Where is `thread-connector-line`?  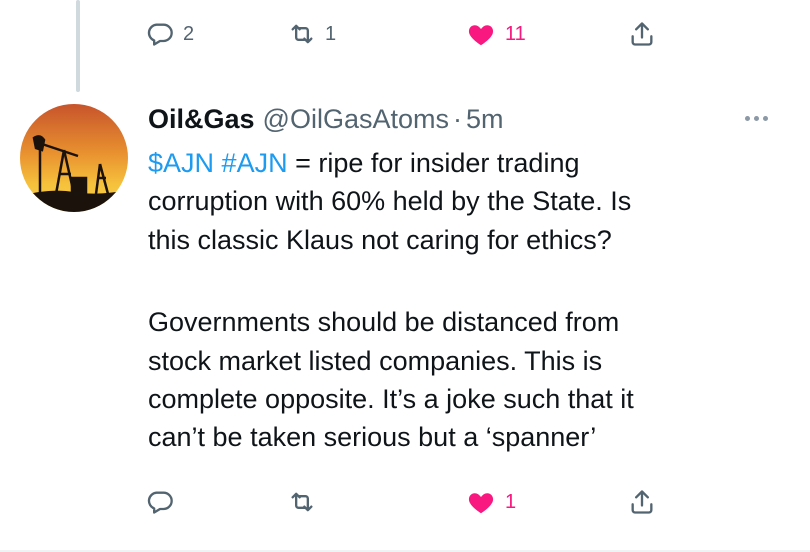 thread-connector-line is located at coordinates (78, 46).